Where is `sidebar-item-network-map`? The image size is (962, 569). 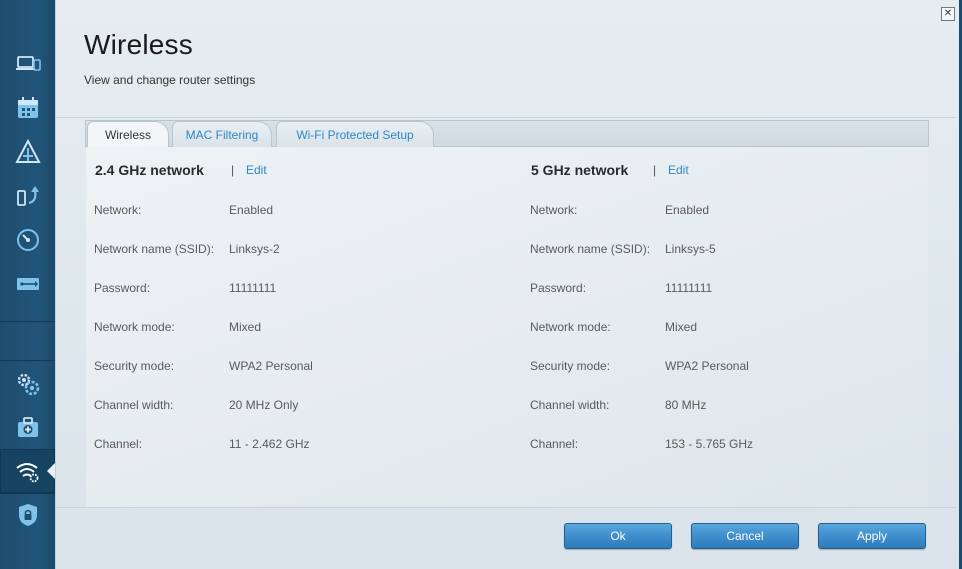 sidebar-item-network-map is located at coordinates (27, 152).